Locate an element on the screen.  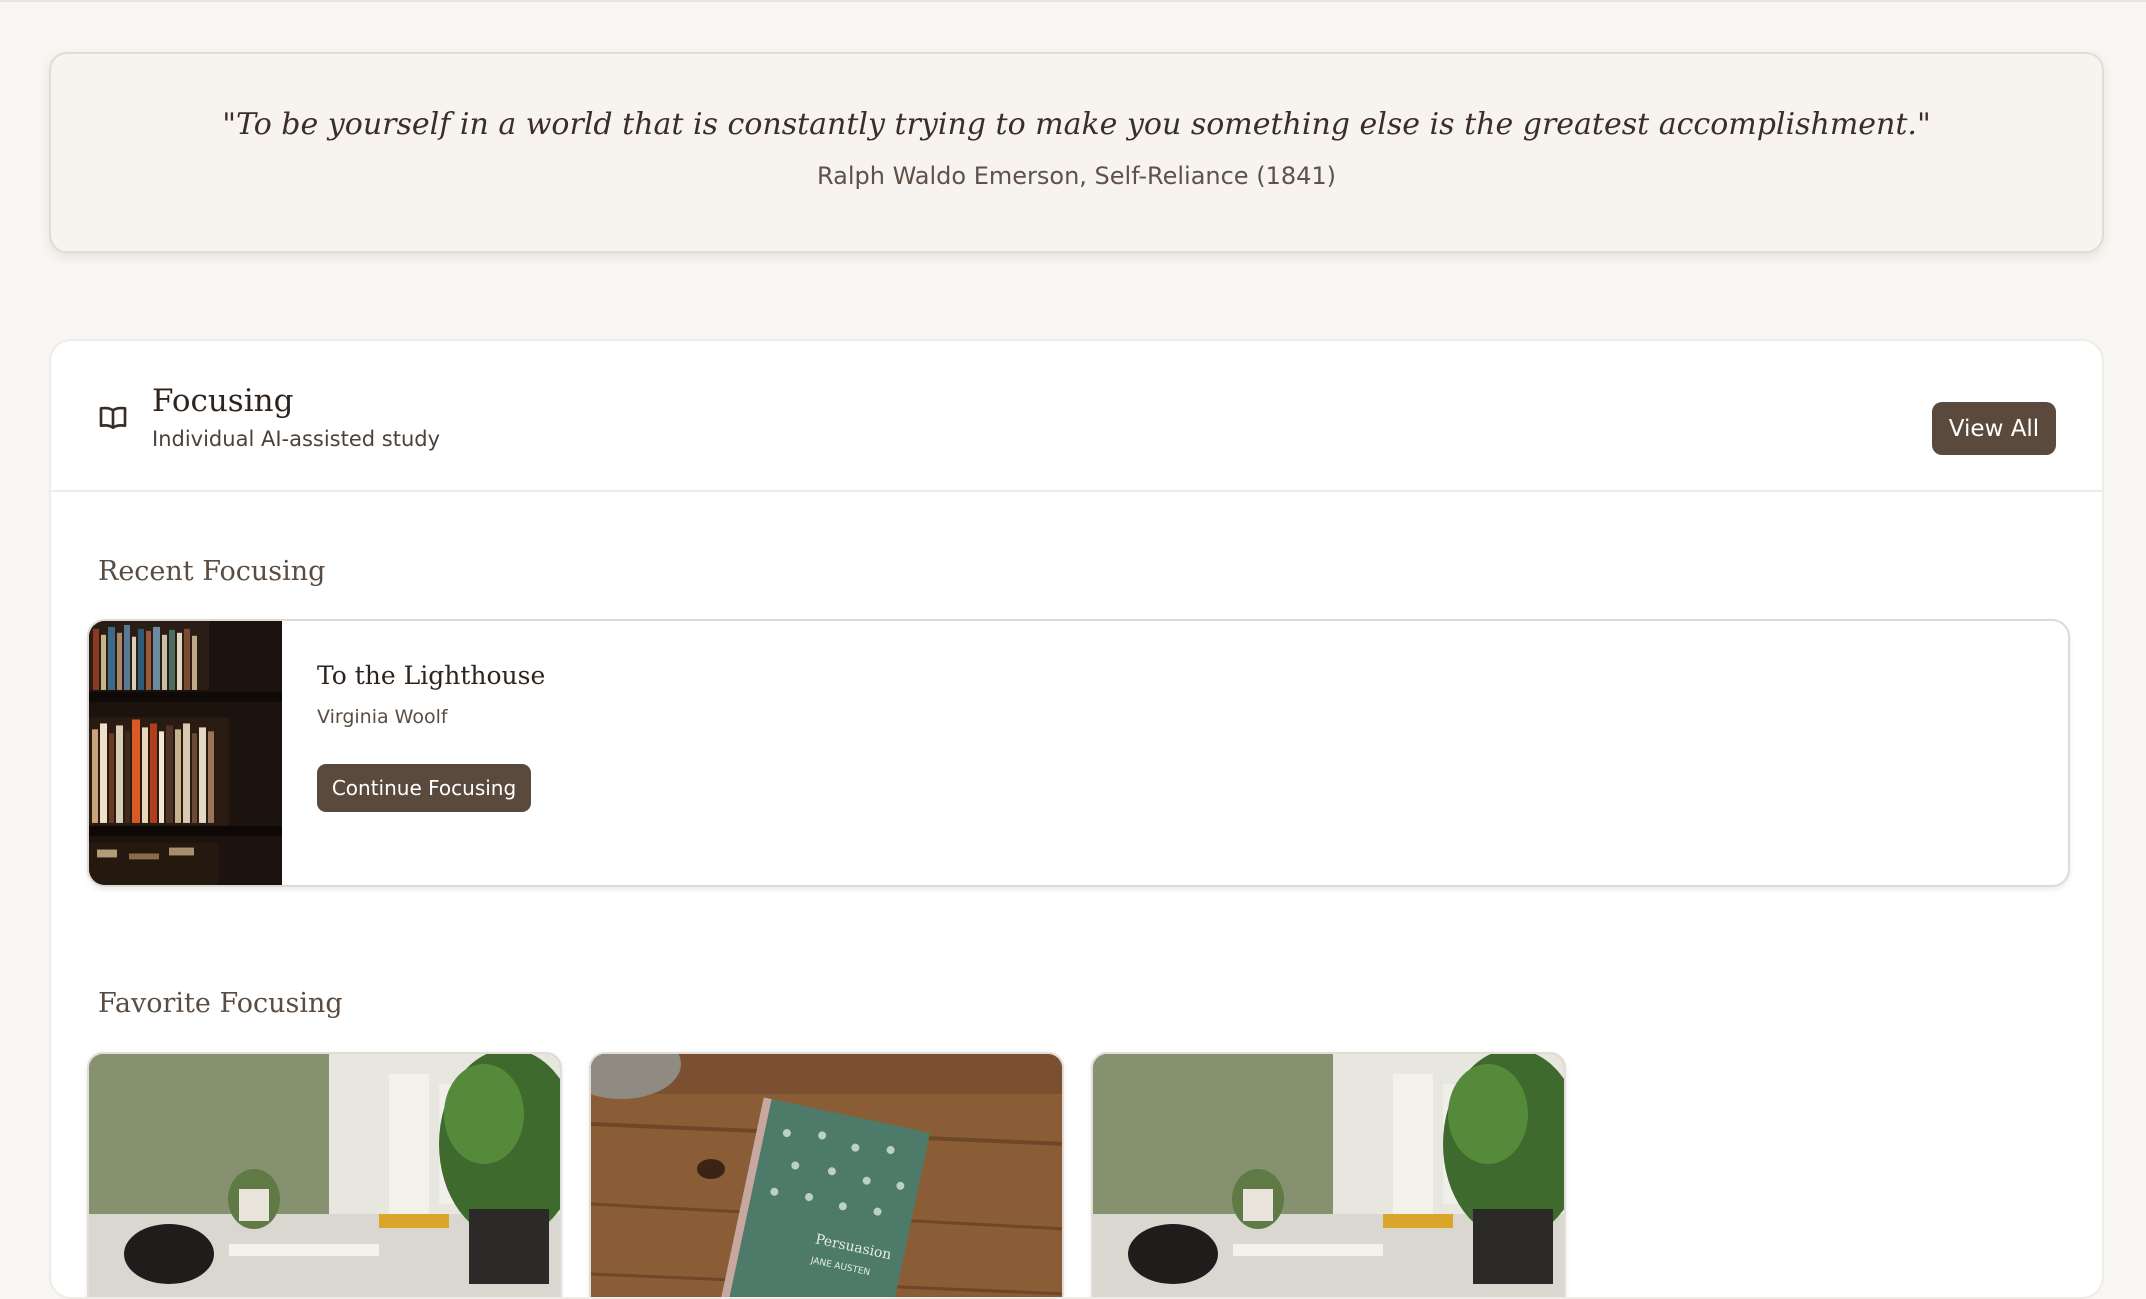
section-title: Focusing is located at coordinates (223, 401).